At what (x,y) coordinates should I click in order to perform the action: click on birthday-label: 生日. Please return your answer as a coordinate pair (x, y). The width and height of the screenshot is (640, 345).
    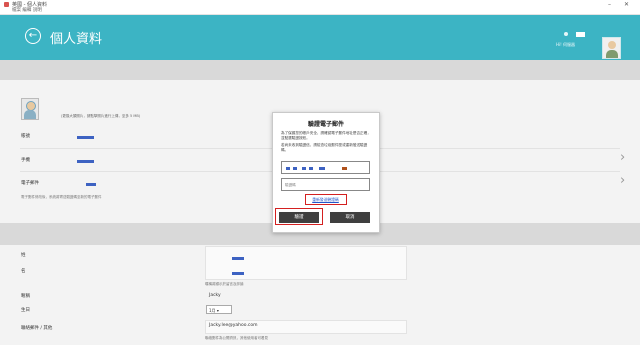
    Looking at the image, I should click on (25, 310).